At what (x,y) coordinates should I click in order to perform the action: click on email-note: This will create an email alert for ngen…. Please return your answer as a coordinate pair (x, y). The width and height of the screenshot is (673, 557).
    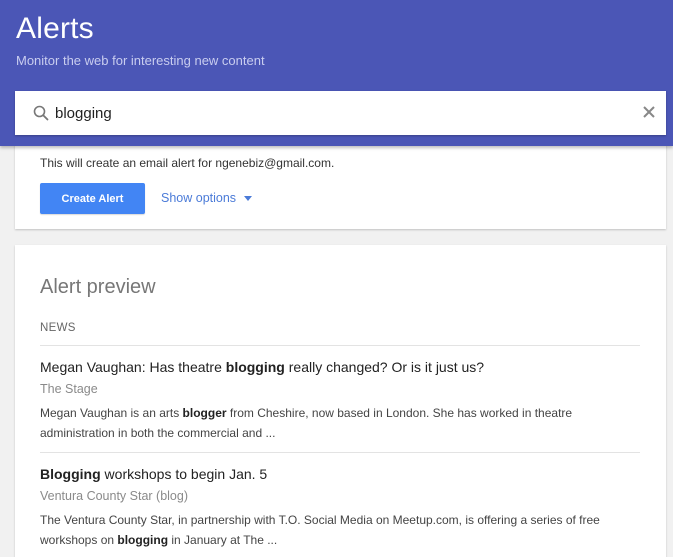
    Looking at the image, I should click on (187, 163).